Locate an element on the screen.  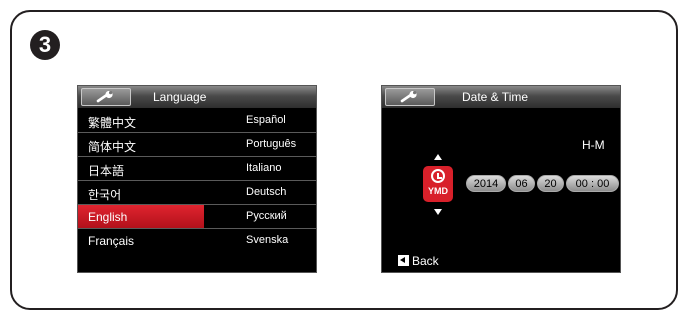
language-option: Русский is located at coordinates (266, 216).